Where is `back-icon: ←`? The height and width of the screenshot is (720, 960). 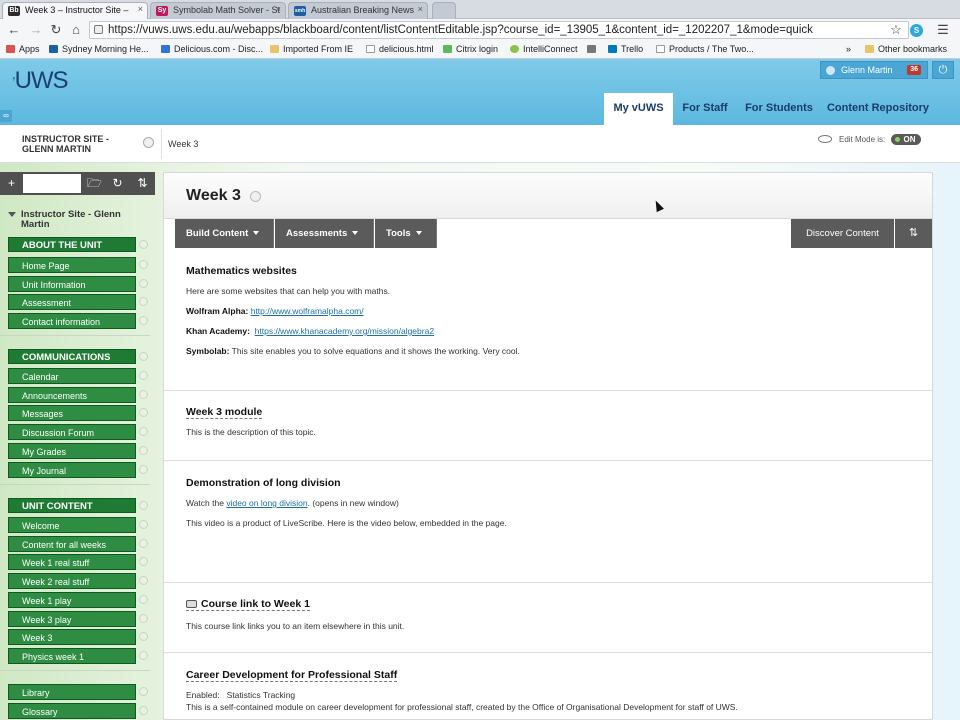 back-icon: ← is located at coordinates (14, 30).